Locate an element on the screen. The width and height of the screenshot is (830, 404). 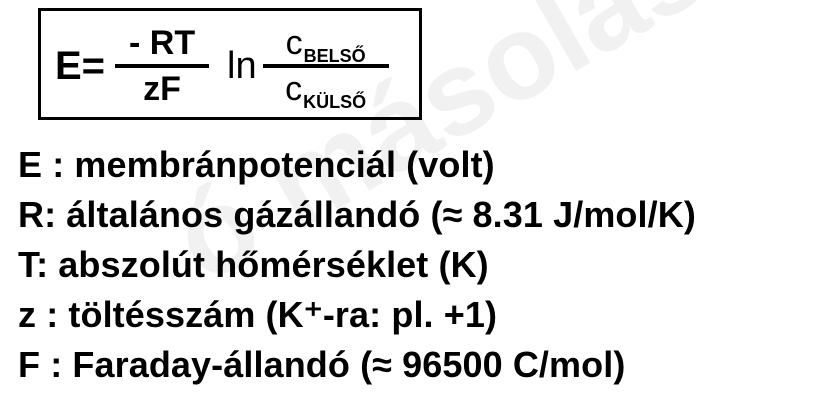
formula-lhs: E= is located at coordinates (80, 66).